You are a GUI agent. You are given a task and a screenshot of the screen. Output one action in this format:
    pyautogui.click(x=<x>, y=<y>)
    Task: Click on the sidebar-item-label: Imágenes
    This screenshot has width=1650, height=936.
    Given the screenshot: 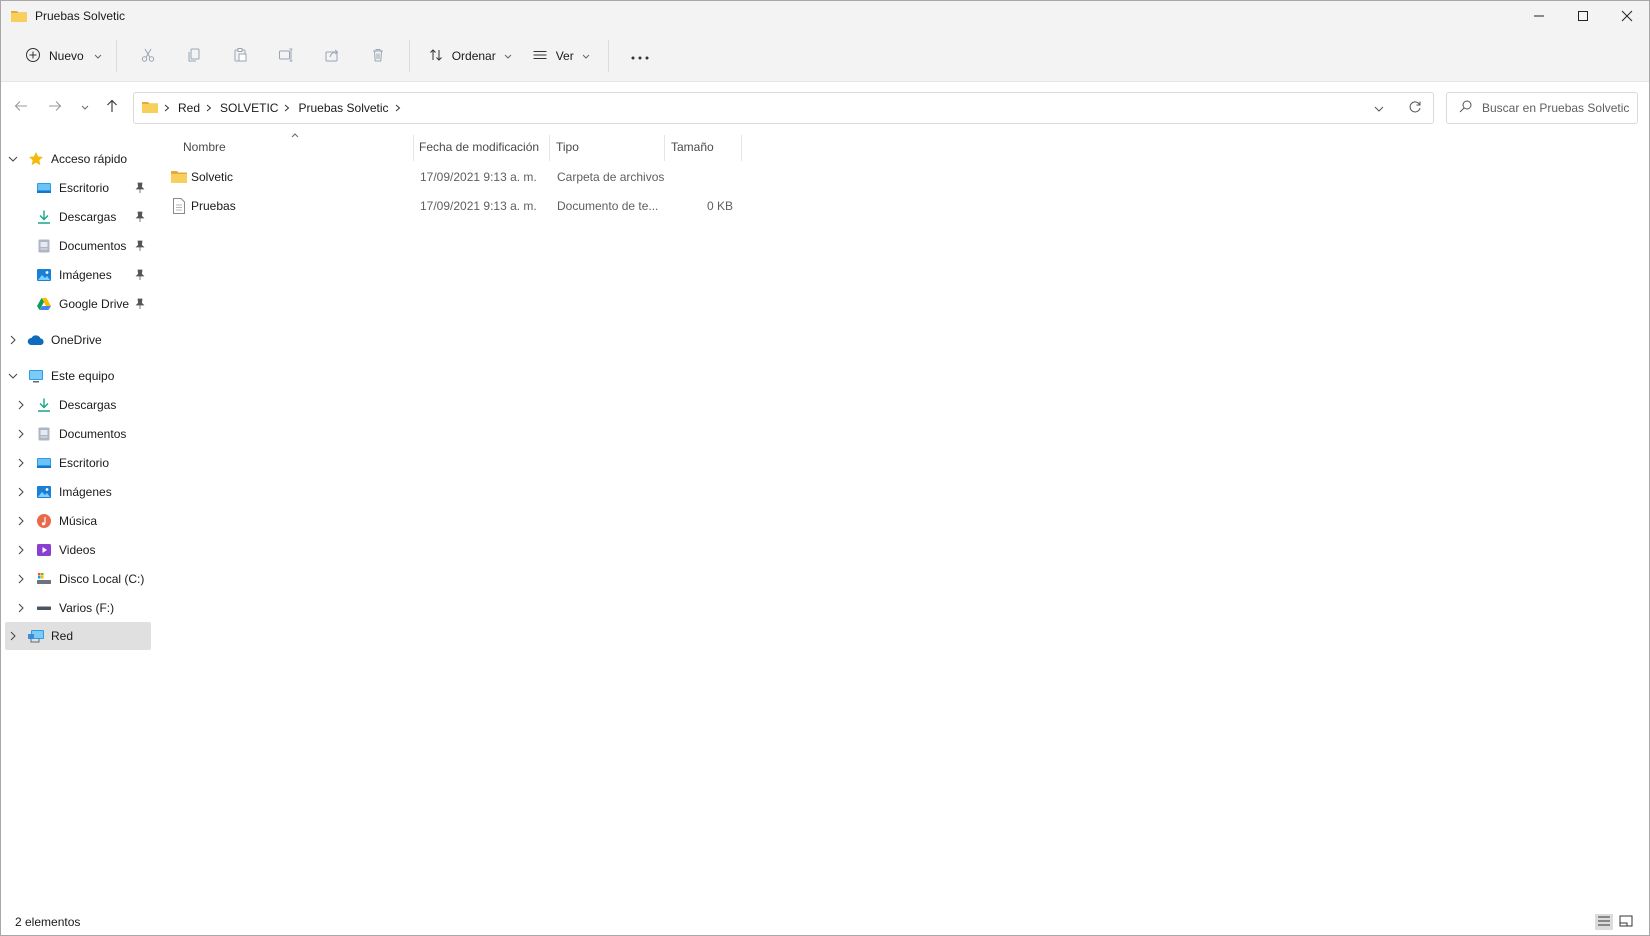 What is the action you would take?
    pyautogui.click(x=85, y=275)
    